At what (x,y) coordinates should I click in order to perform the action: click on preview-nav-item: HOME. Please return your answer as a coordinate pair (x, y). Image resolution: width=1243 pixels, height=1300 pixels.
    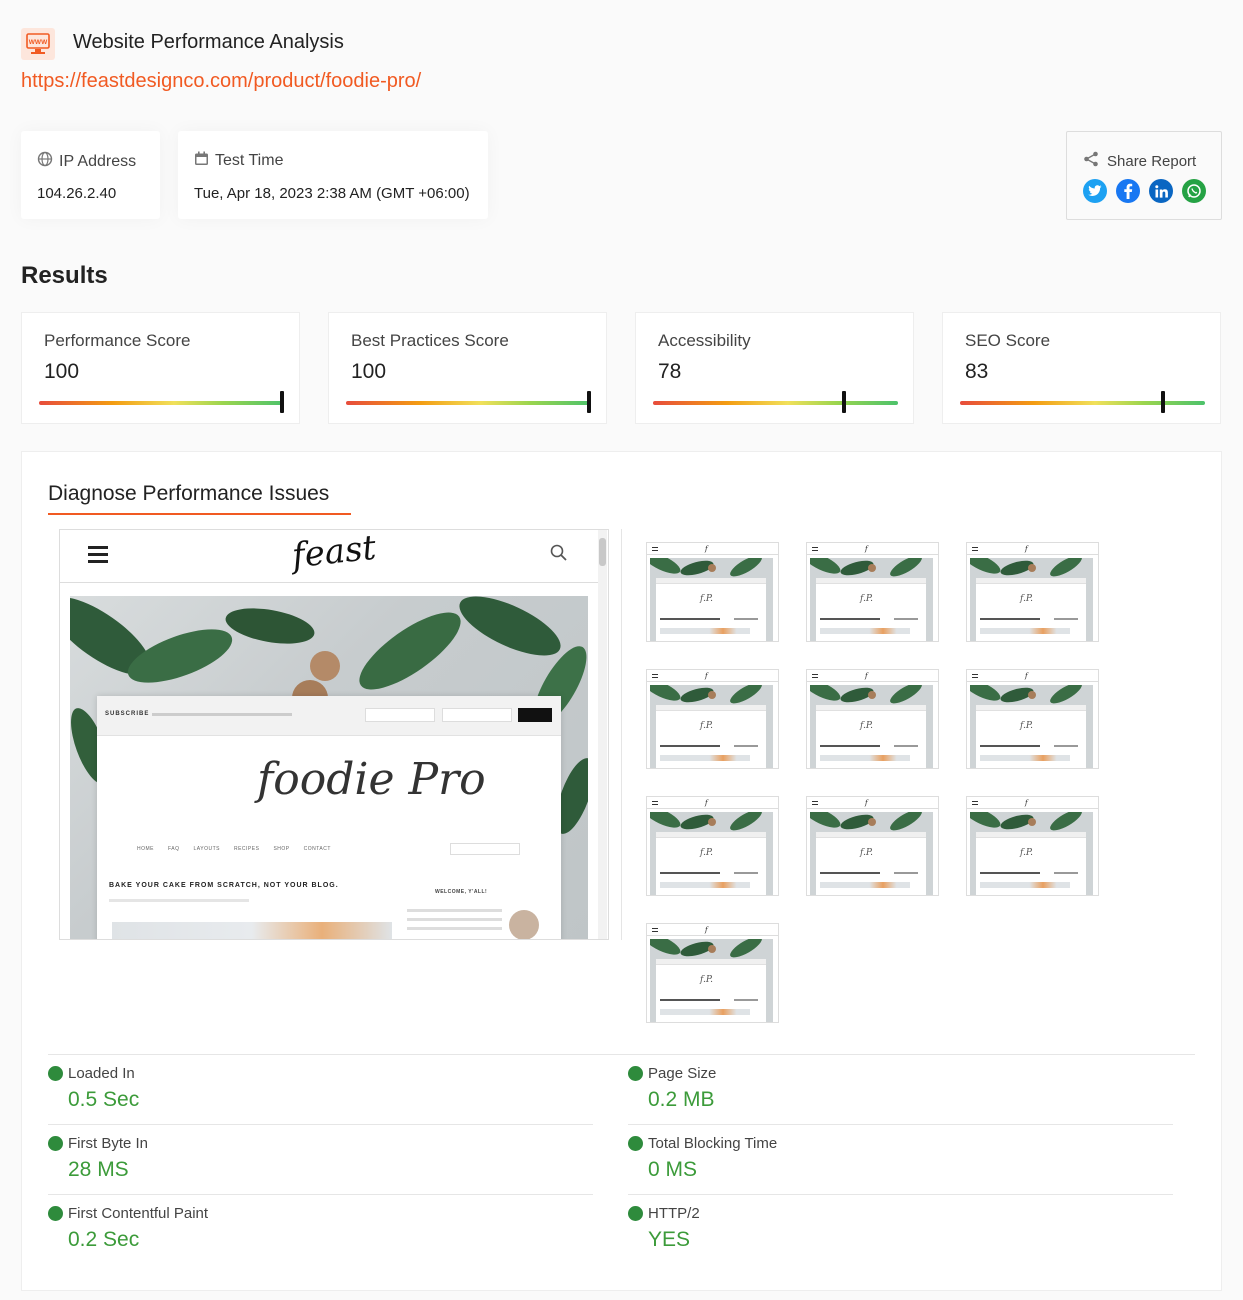
    Looking at the image, I should click on (145, 849).